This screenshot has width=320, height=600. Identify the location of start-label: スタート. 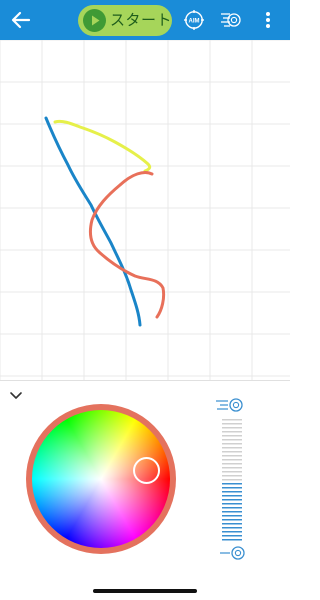
(141, 20).